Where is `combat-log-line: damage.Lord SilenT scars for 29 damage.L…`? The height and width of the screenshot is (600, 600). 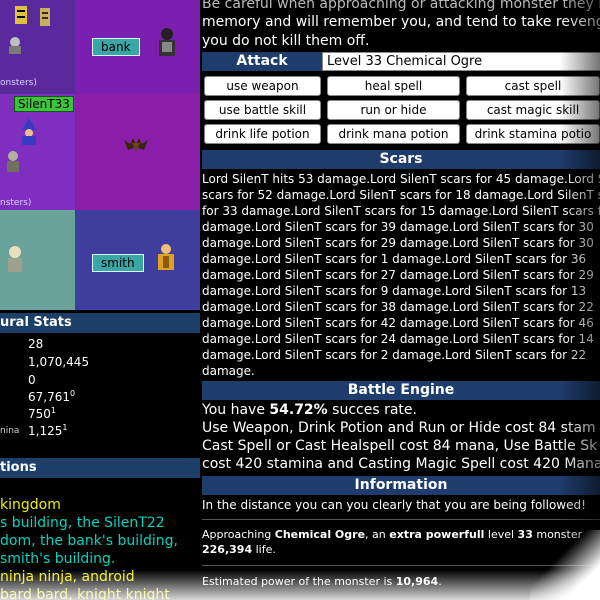 combat-log-line: damage.Lord SilenT scars for 29 damage.L… is located at coordinates (398, 243).